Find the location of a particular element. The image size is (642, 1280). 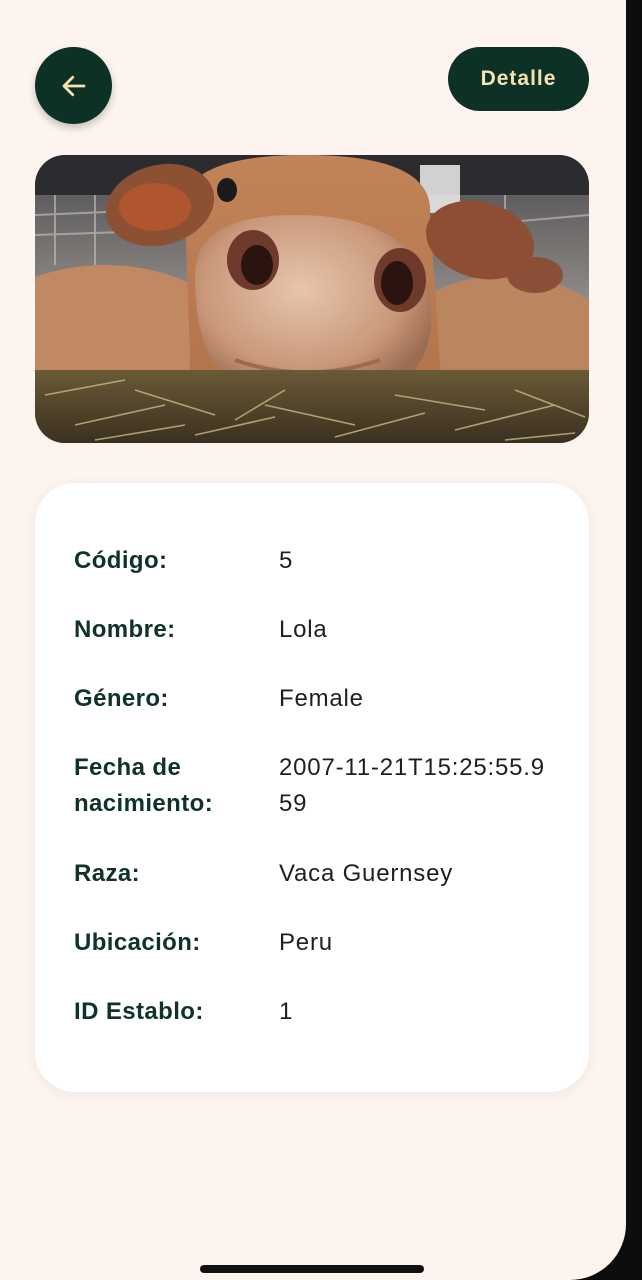

id-establo-label: ID Establo: is located at coordinates (139, 1011).